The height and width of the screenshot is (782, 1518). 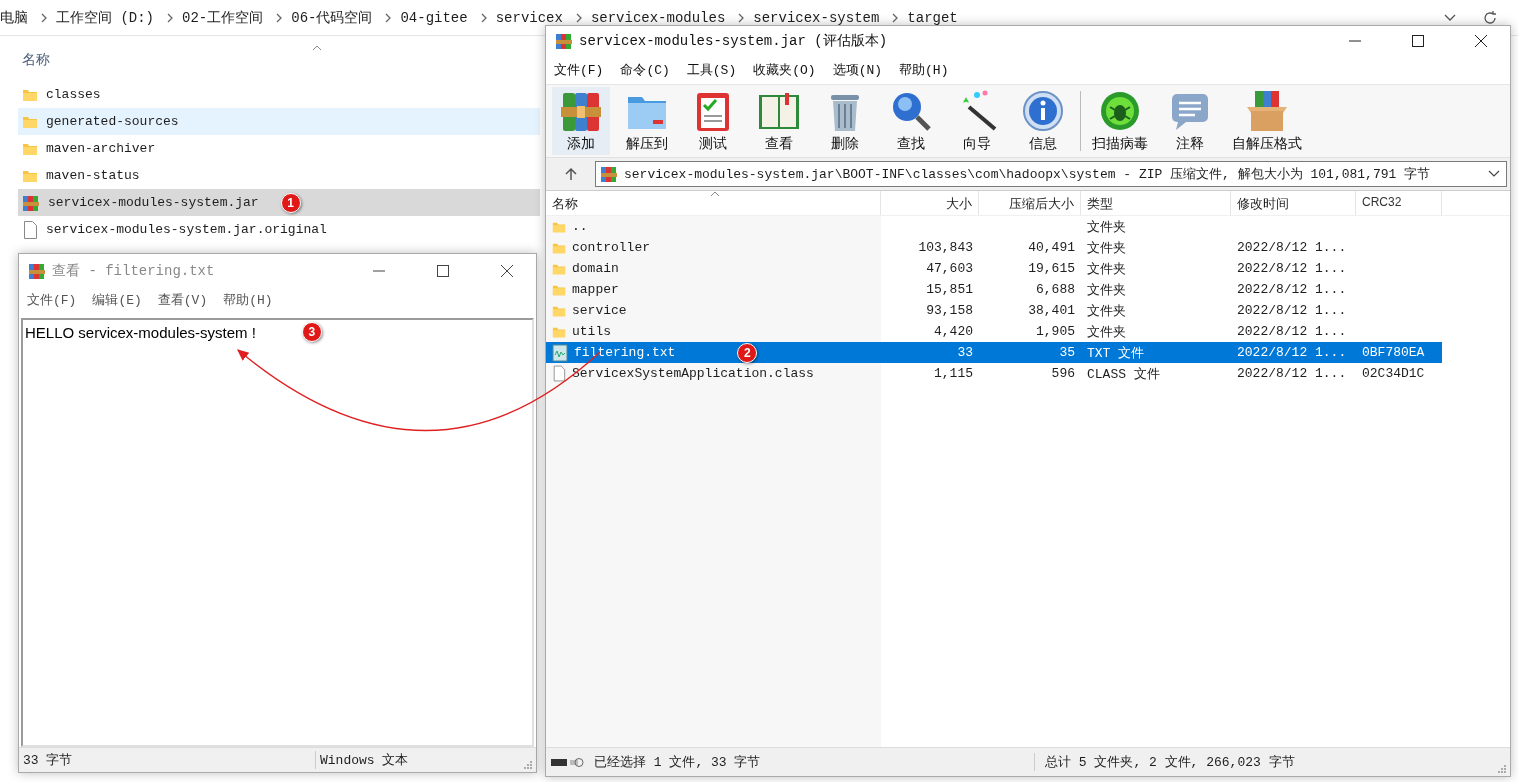 What do you see at coordinates (713, 121) in the screenshot?
I see `toolbar-button: 测试` at bounding box center [713, 121].